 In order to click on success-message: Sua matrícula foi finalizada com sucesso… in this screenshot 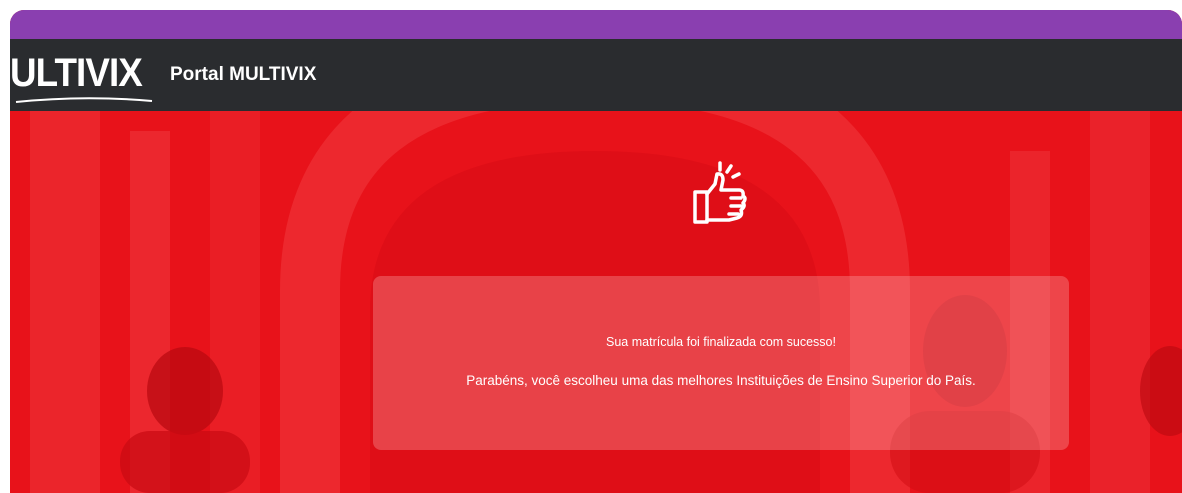, I will do `click(721, 342)`.